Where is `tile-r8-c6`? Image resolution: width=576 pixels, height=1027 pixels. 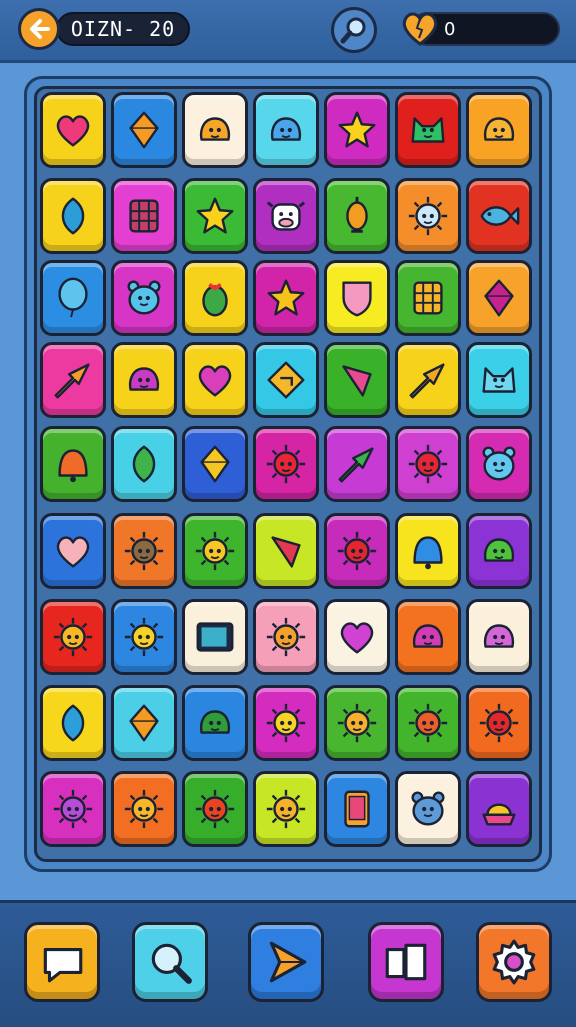 tile-r8-c6 is located at coordinates (428, 723).